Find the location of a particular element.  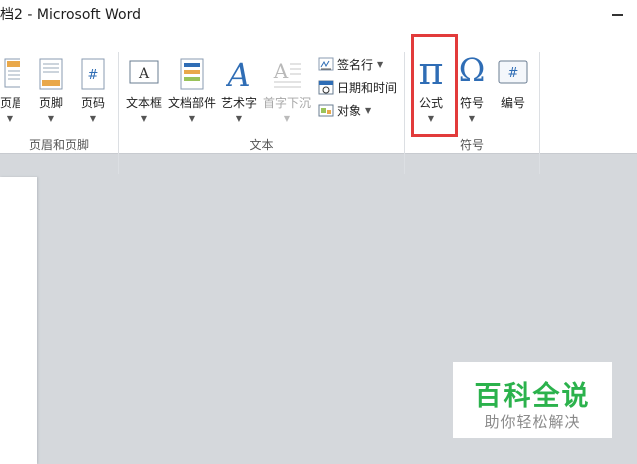

document-page is located at coordinates (18, 320).